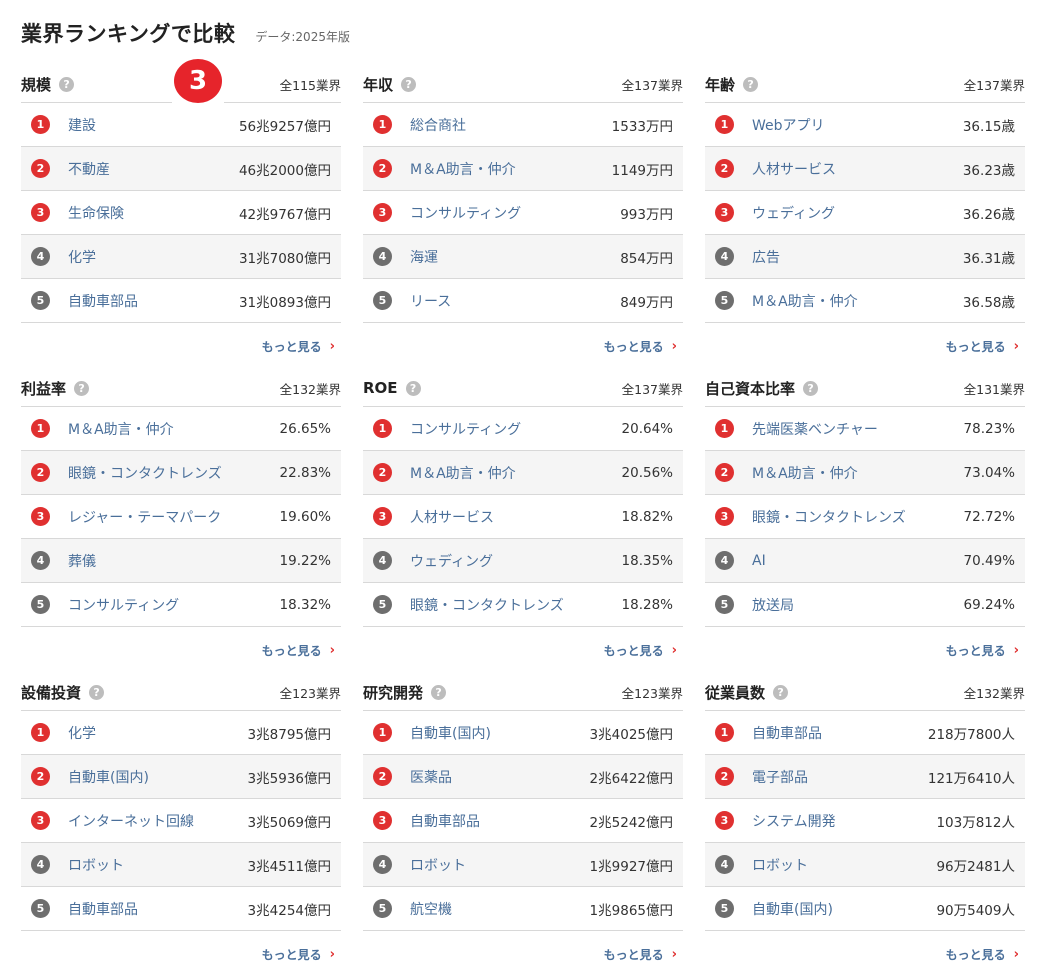 The height and width of the screenshot is (978, 1050). I want to click on rank-row: 5 自動車(国内) 90万5409人, so click(865, 909).